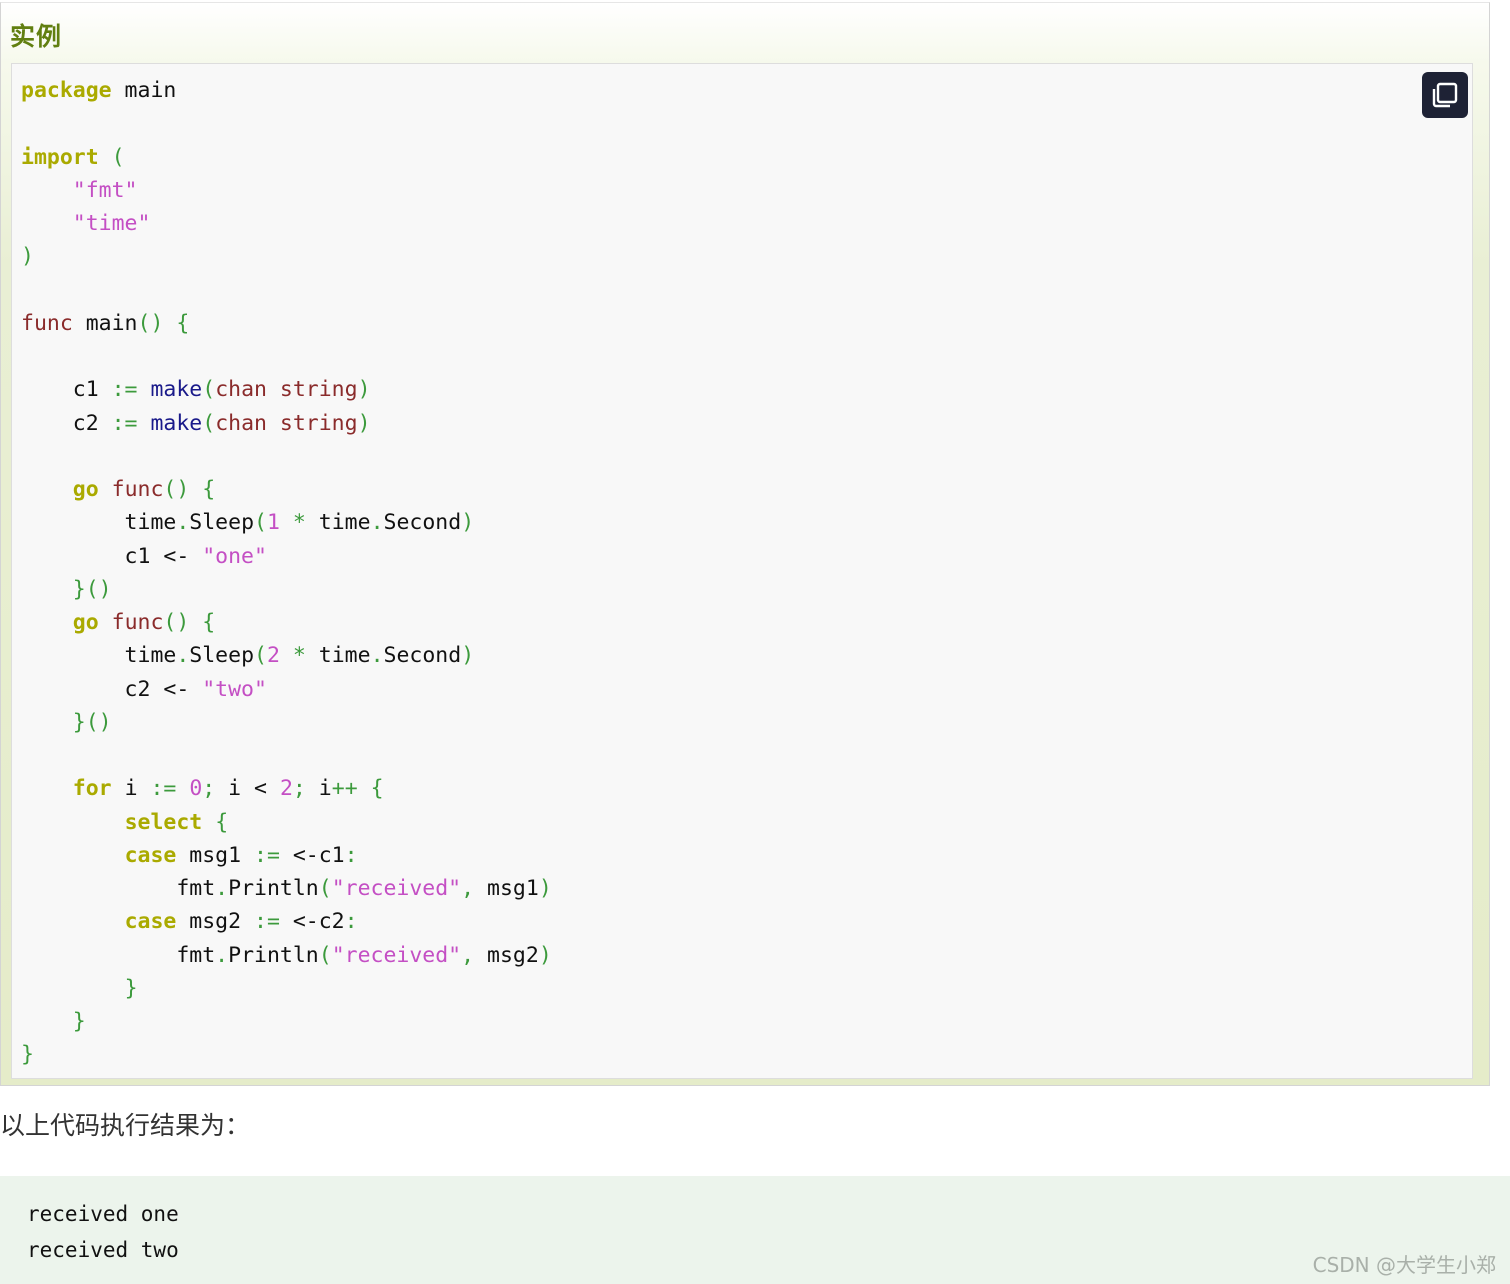 The image size is (1510, 1284). I want to click on code-line: package main, so click(286, 90).